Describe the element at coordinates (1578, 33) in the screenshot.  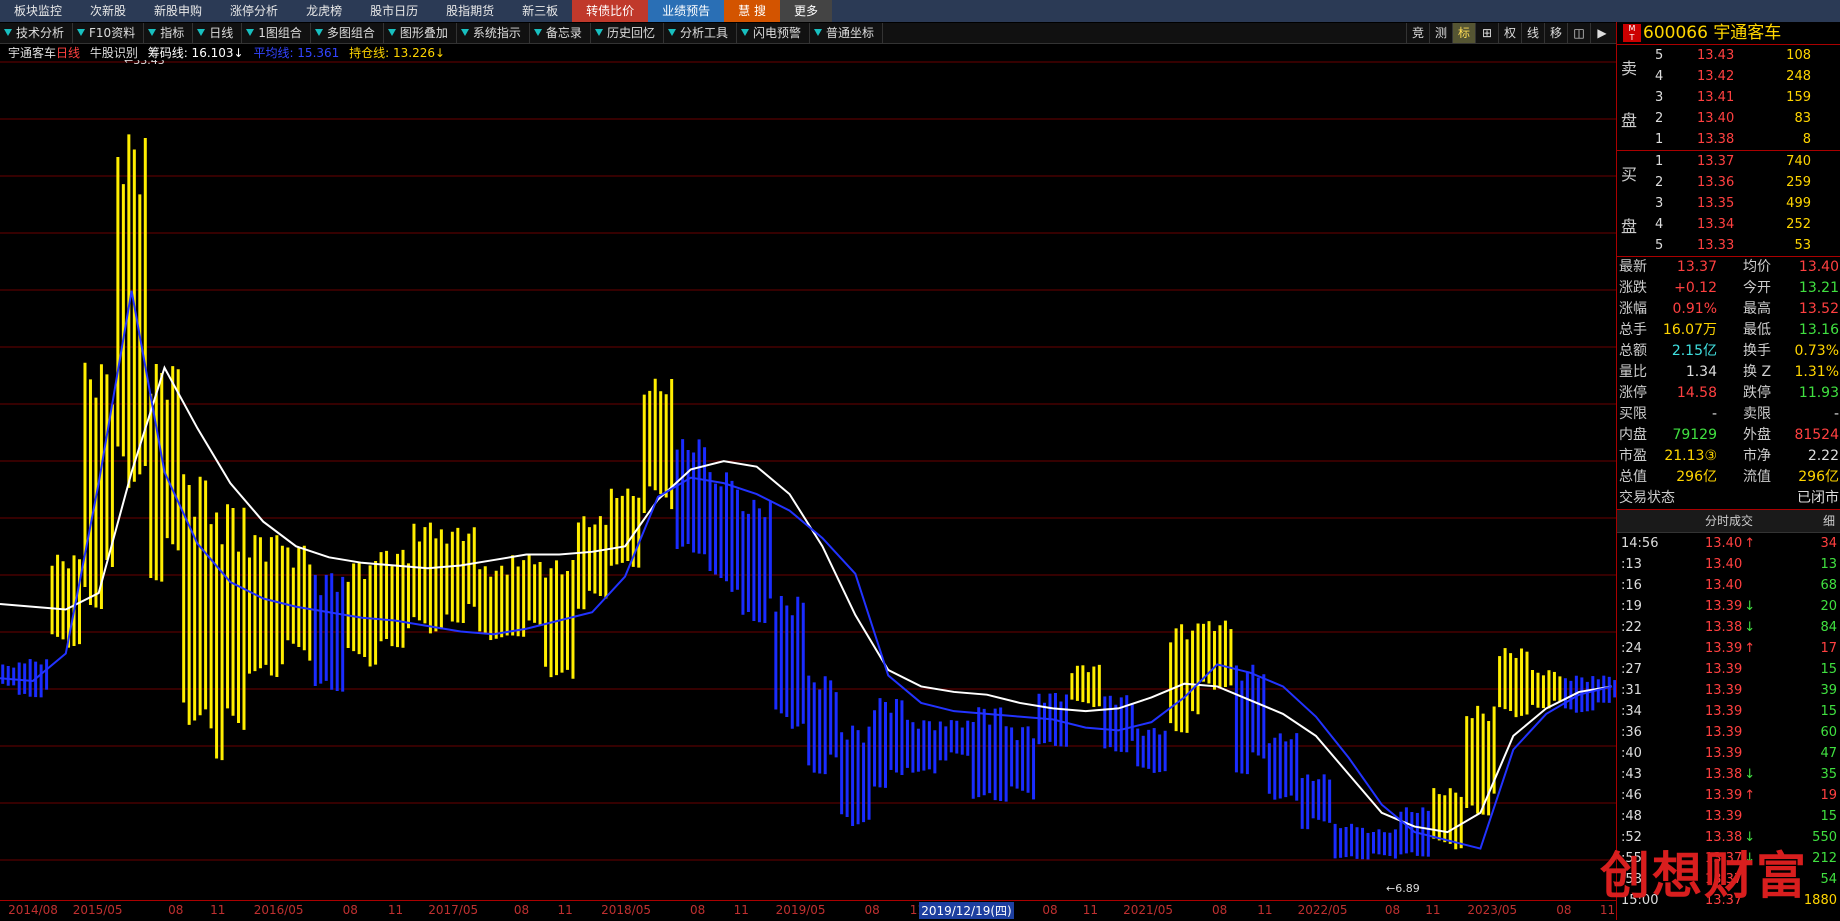
I see `toolbar-right-button-7: ◫` at that location.